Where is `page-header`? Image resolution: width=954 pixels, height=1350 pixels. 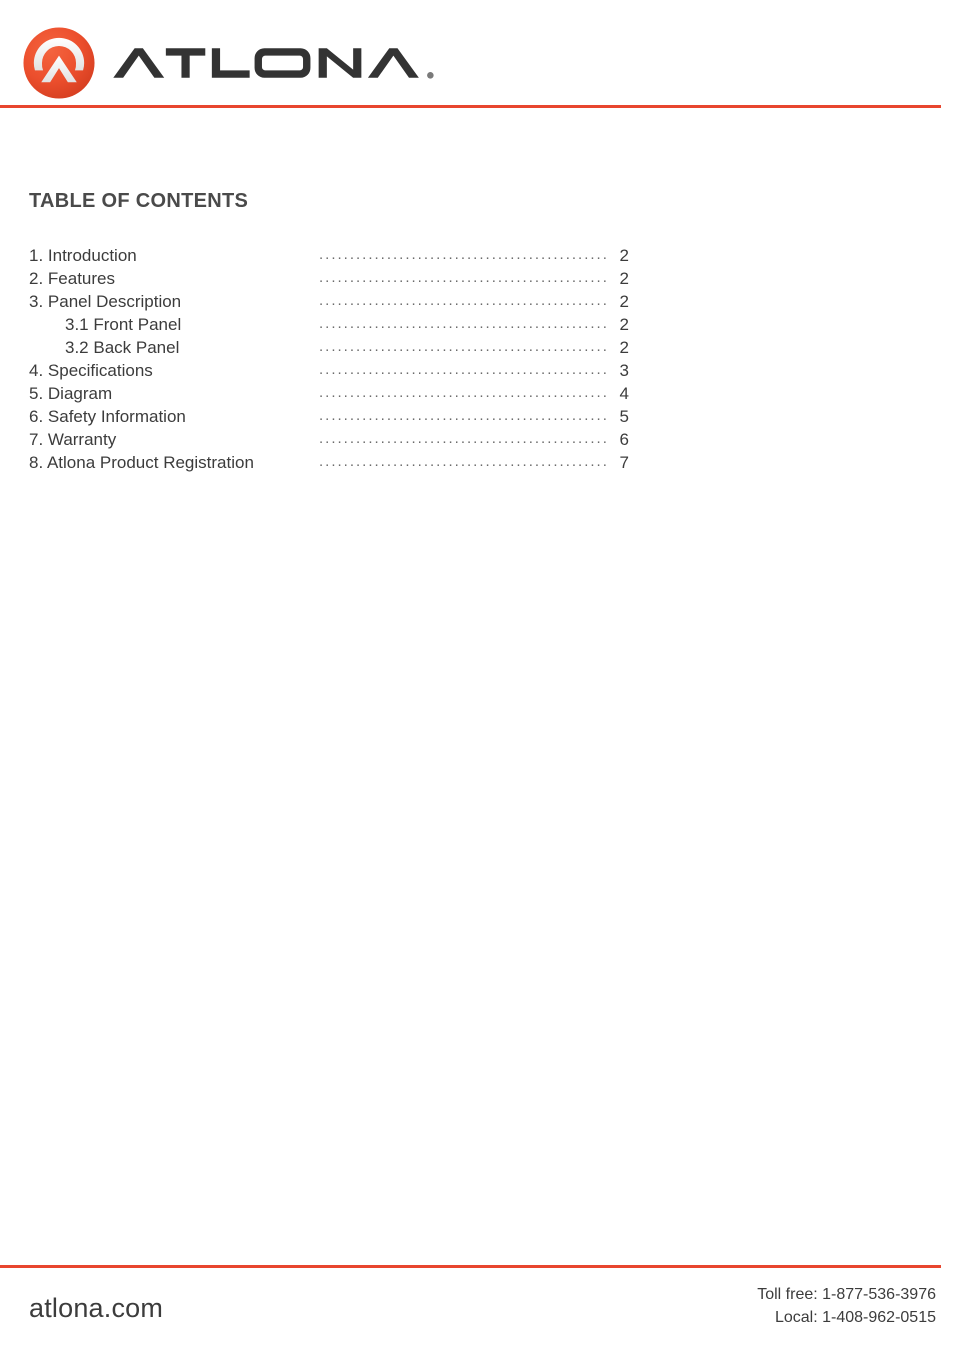 page-header is located at coordinates (477, 55).